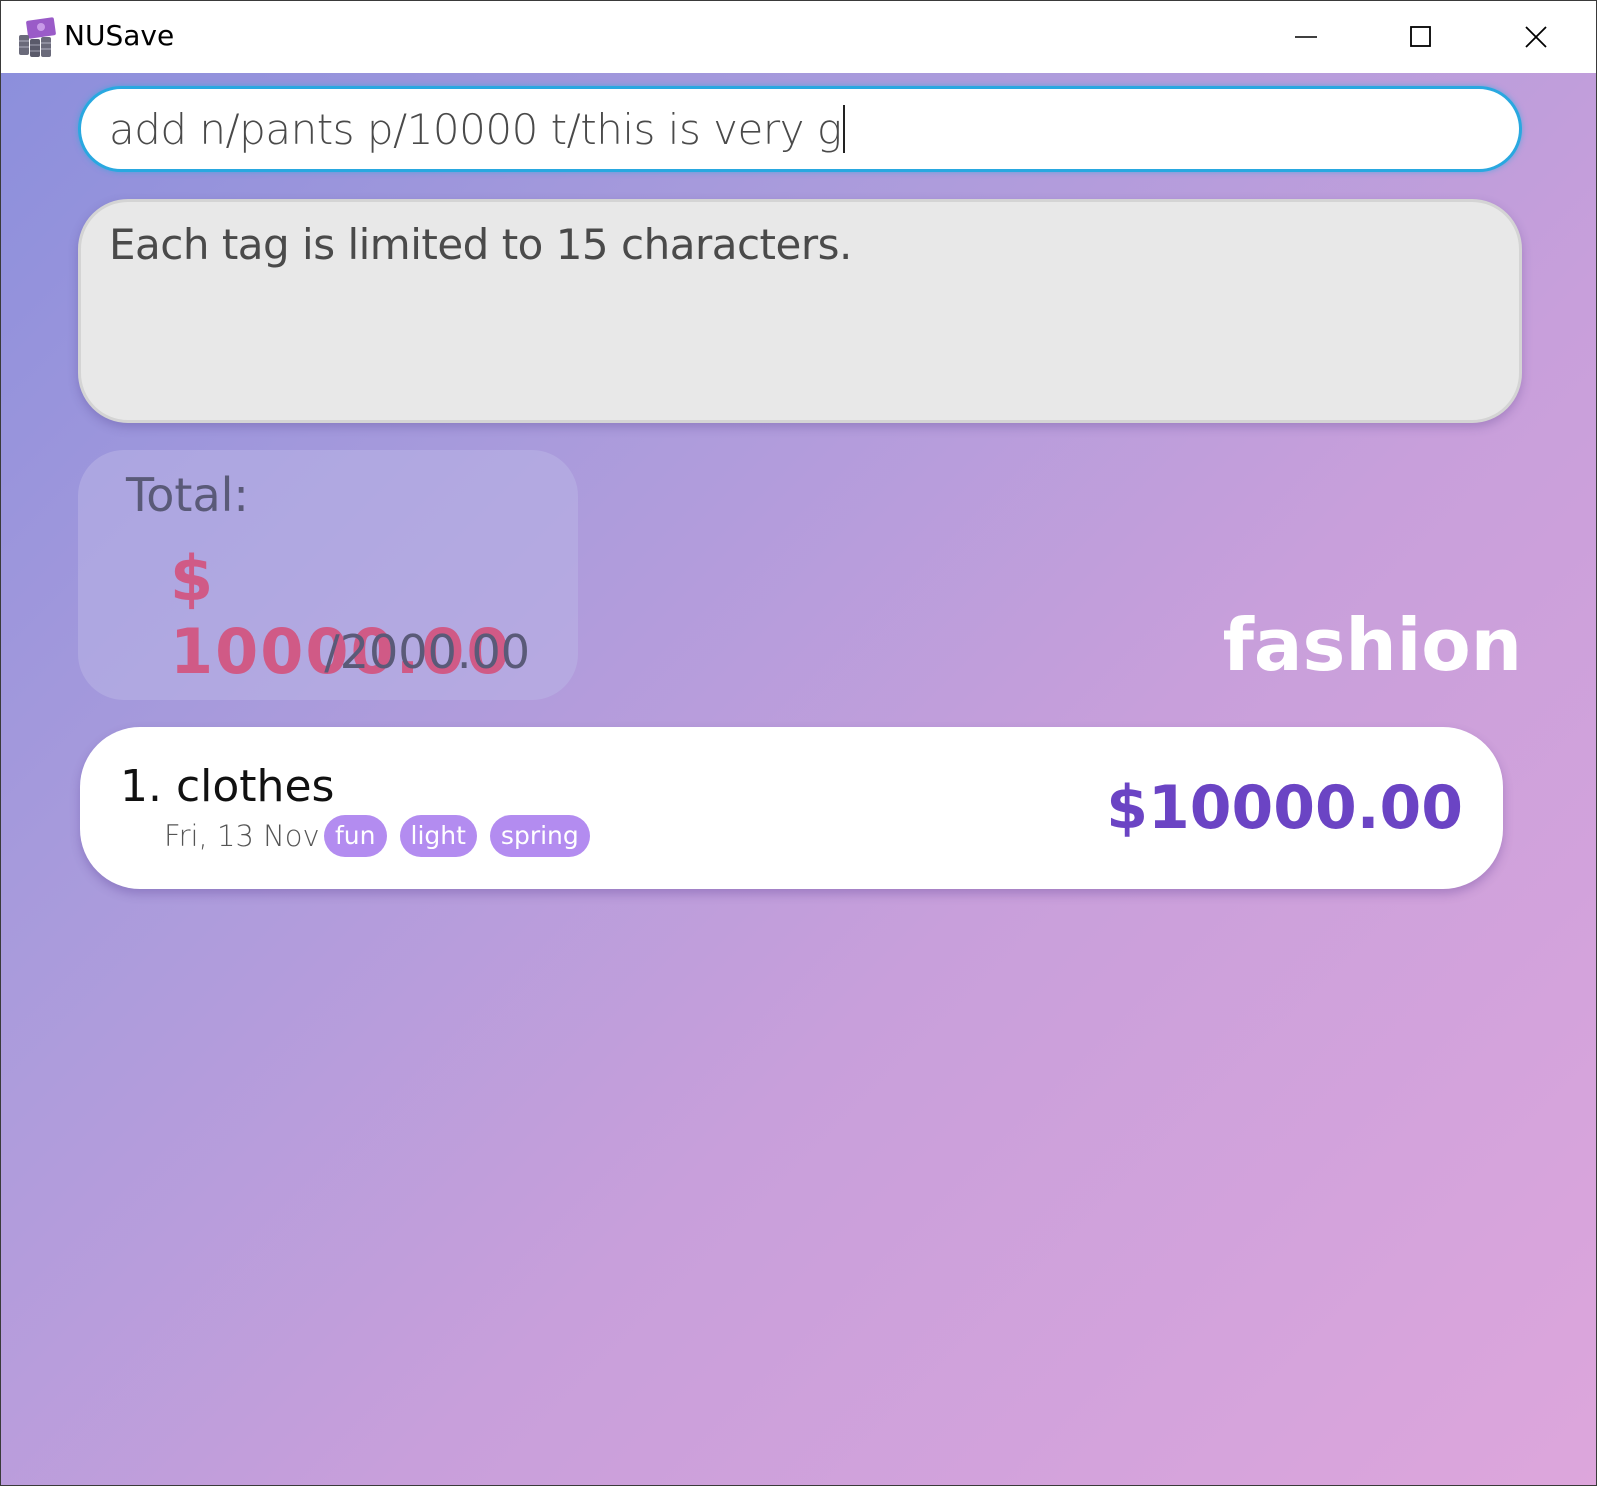  What do you see at coordinates (539, 836) in the screenshot?
I see `tag-badge: spring` at bounding box center [539, 836].